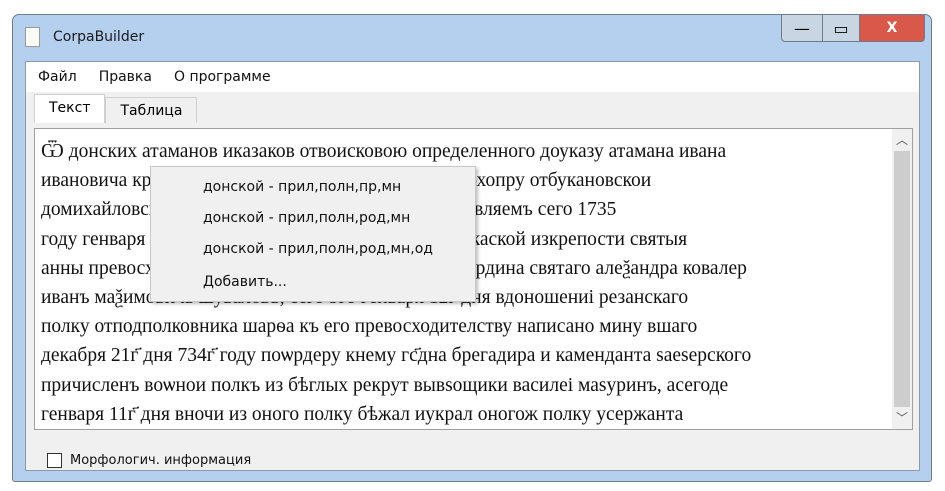 This screenshot has height=491, width=945. I want to click on vertical-scrollbar: ︿ ﹀, so click(902, 279).